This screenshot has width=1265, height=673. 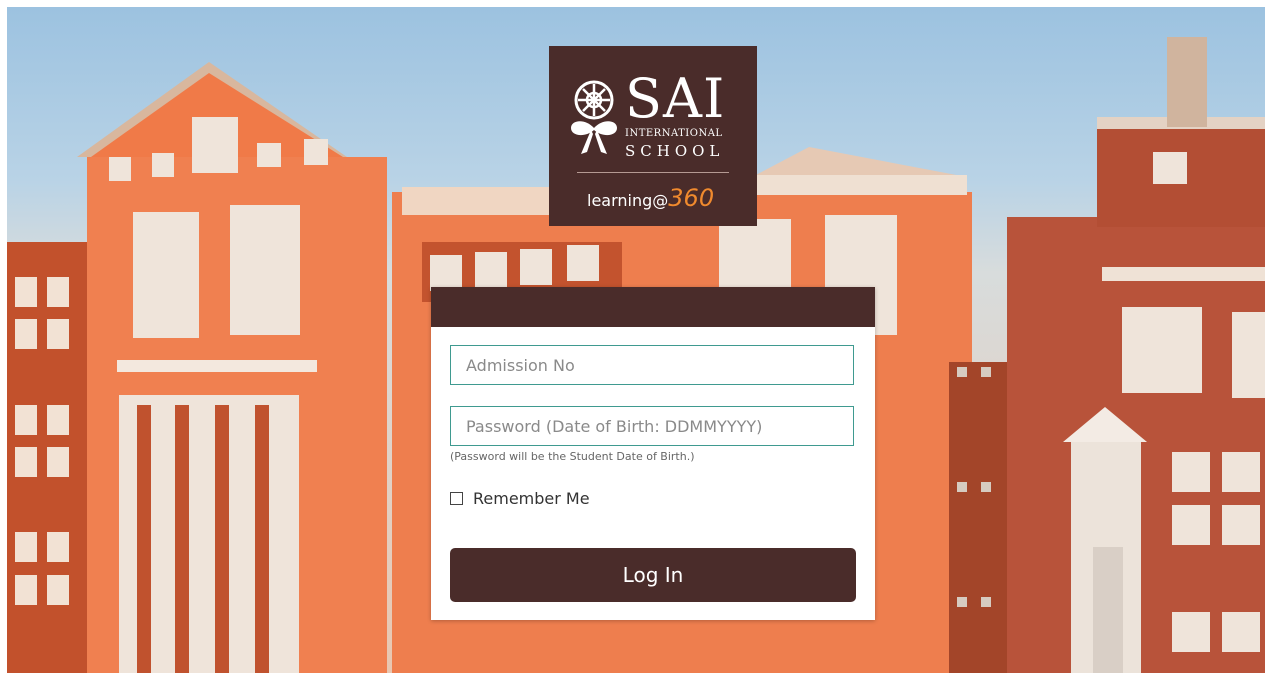 I want to click on brand-tagline: learning@360, so click(x=650, y=198).